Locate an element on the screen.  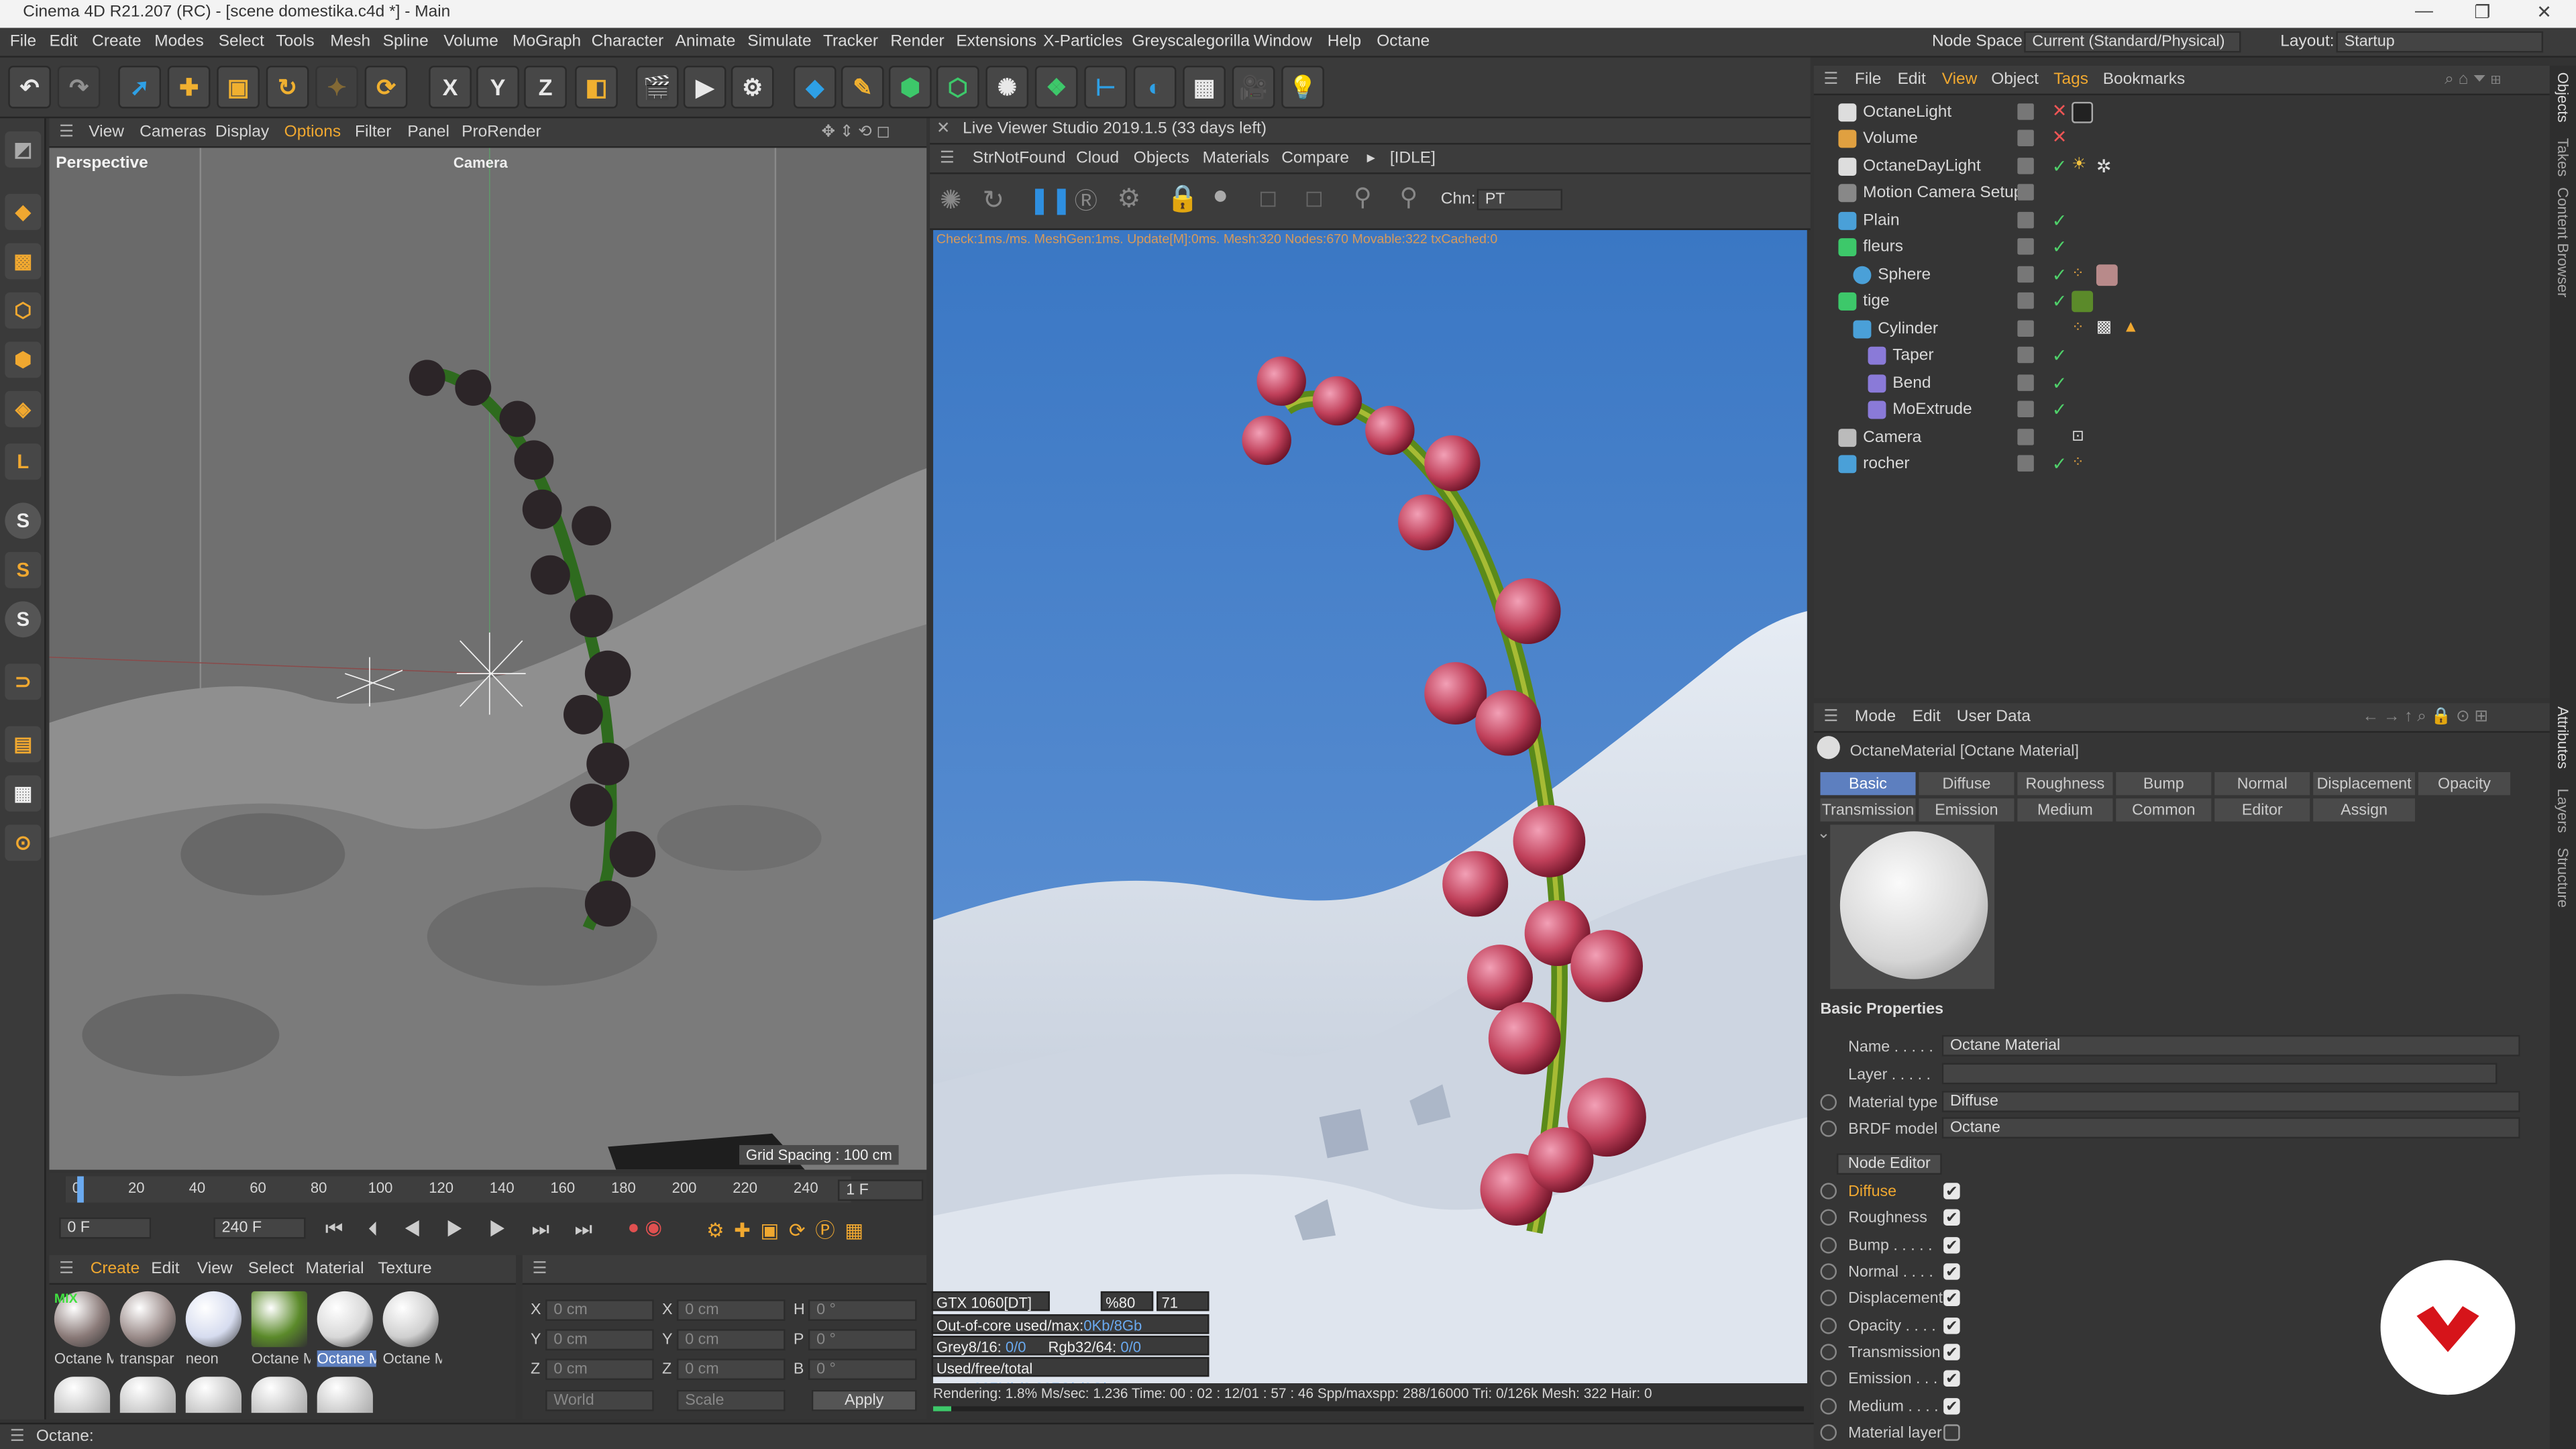
object-row: Bend ✓ is located at coordinates (2182, 384).